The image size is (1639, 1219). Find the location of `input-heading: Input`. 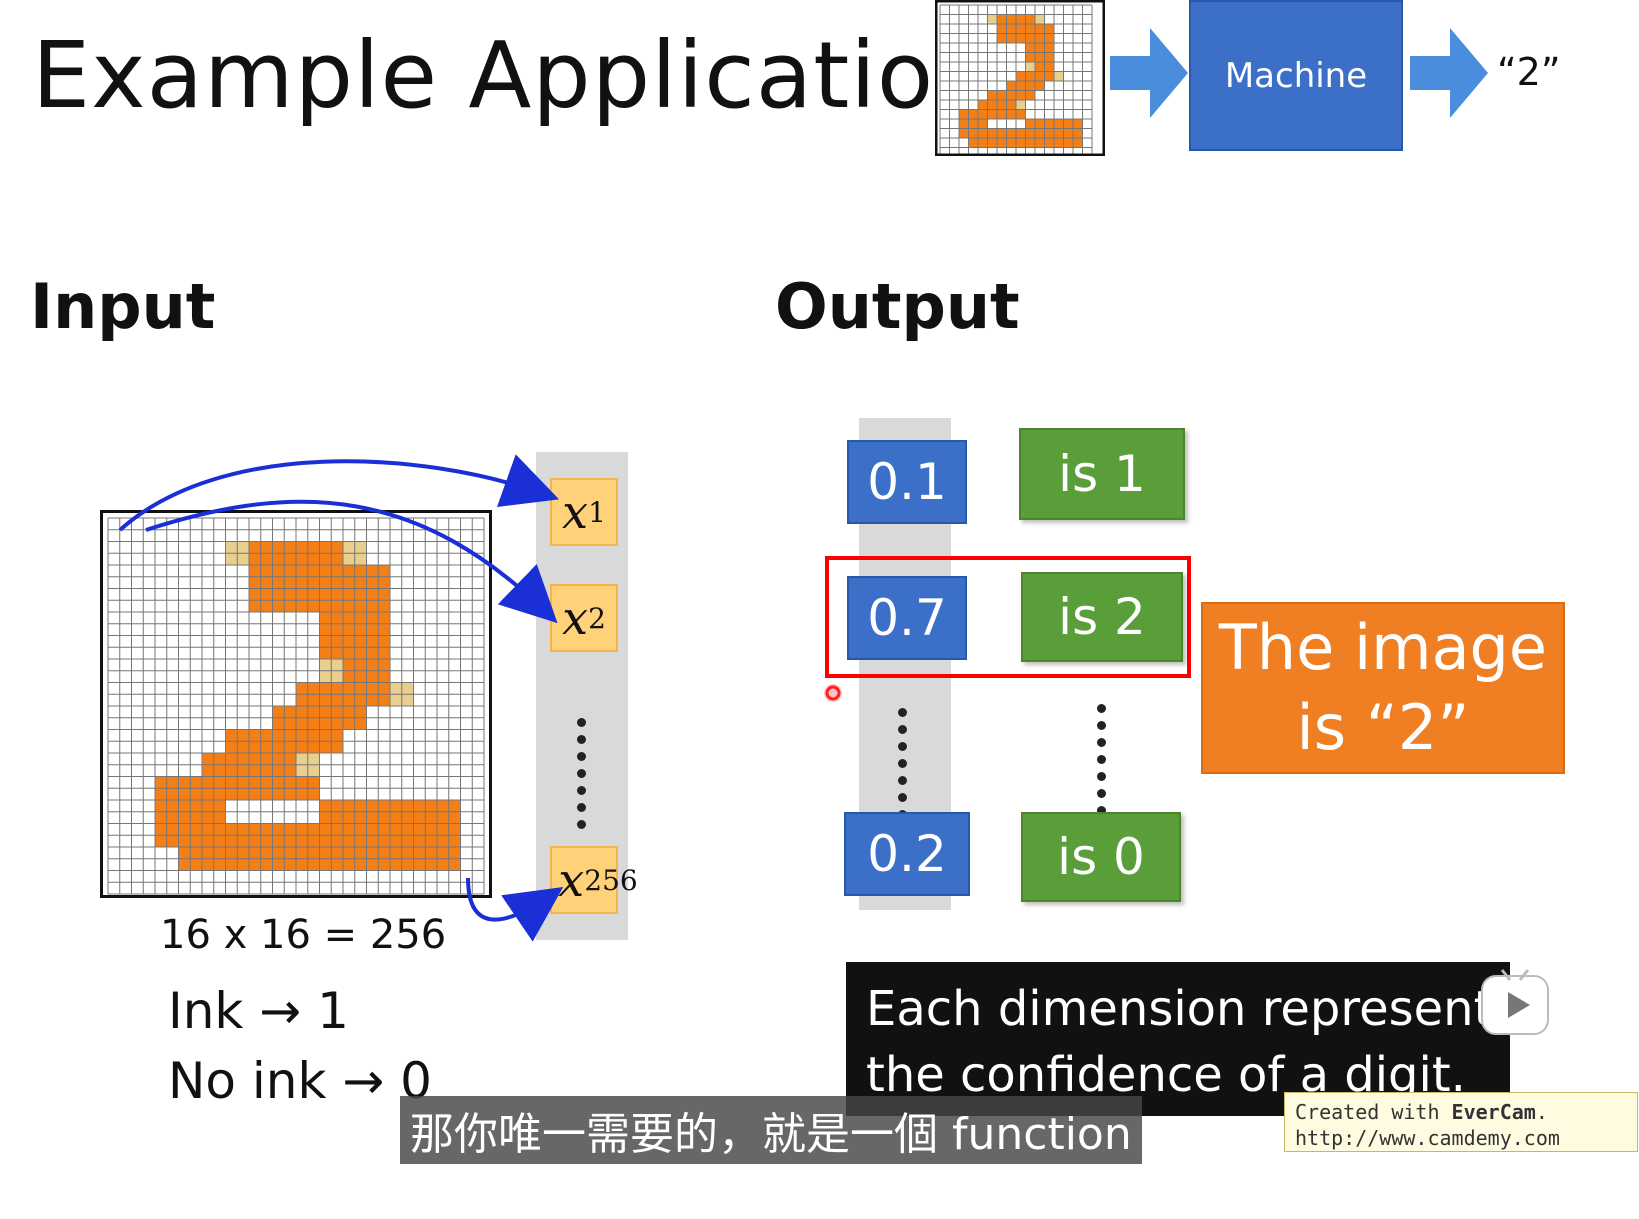

input-heading: Input is located at coordinates (123, 306).